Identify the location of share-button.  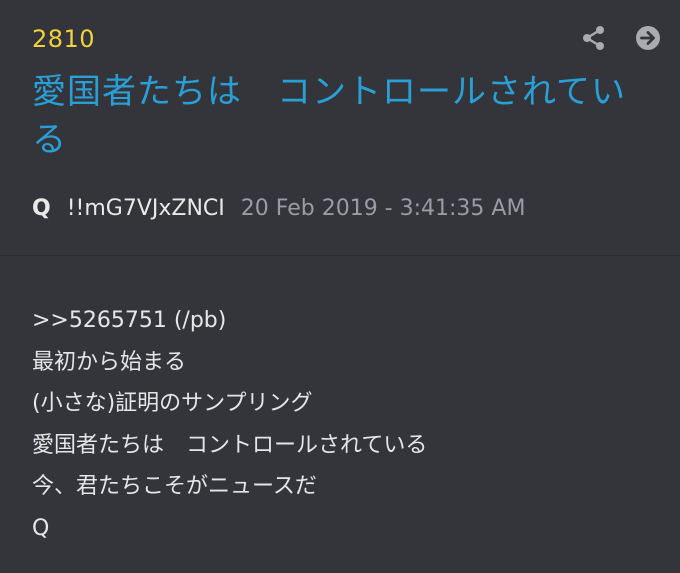
(594, 38).